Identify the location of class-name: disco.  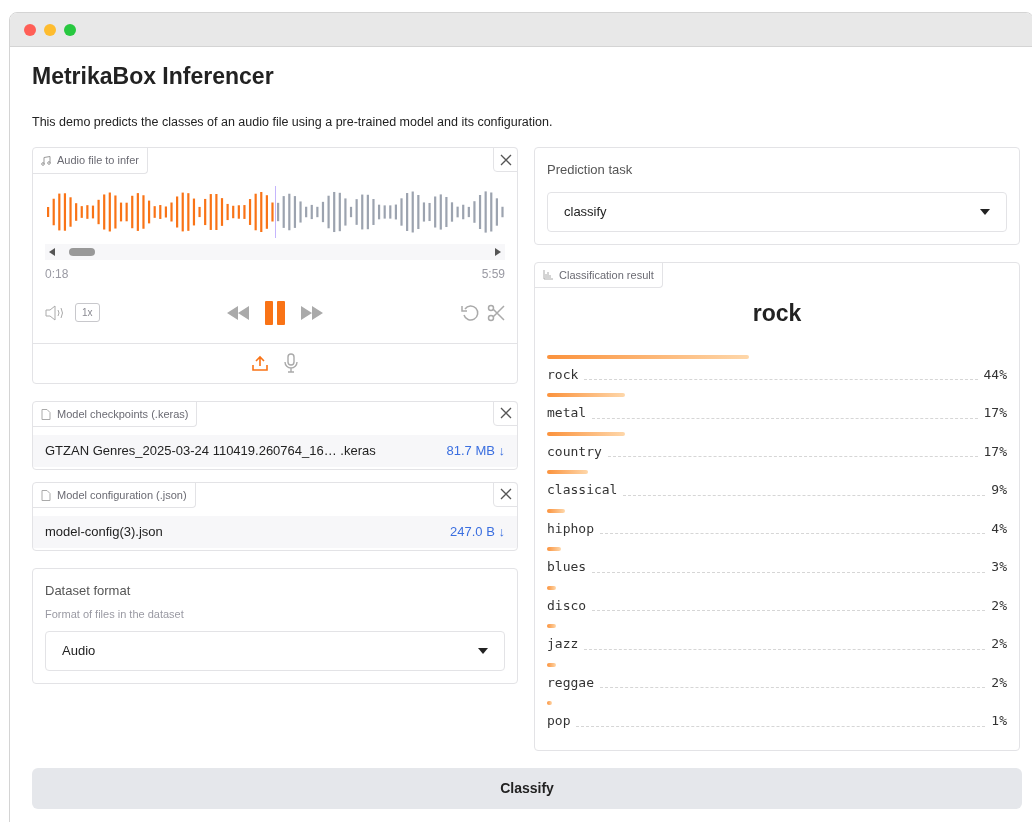
(567, 605).